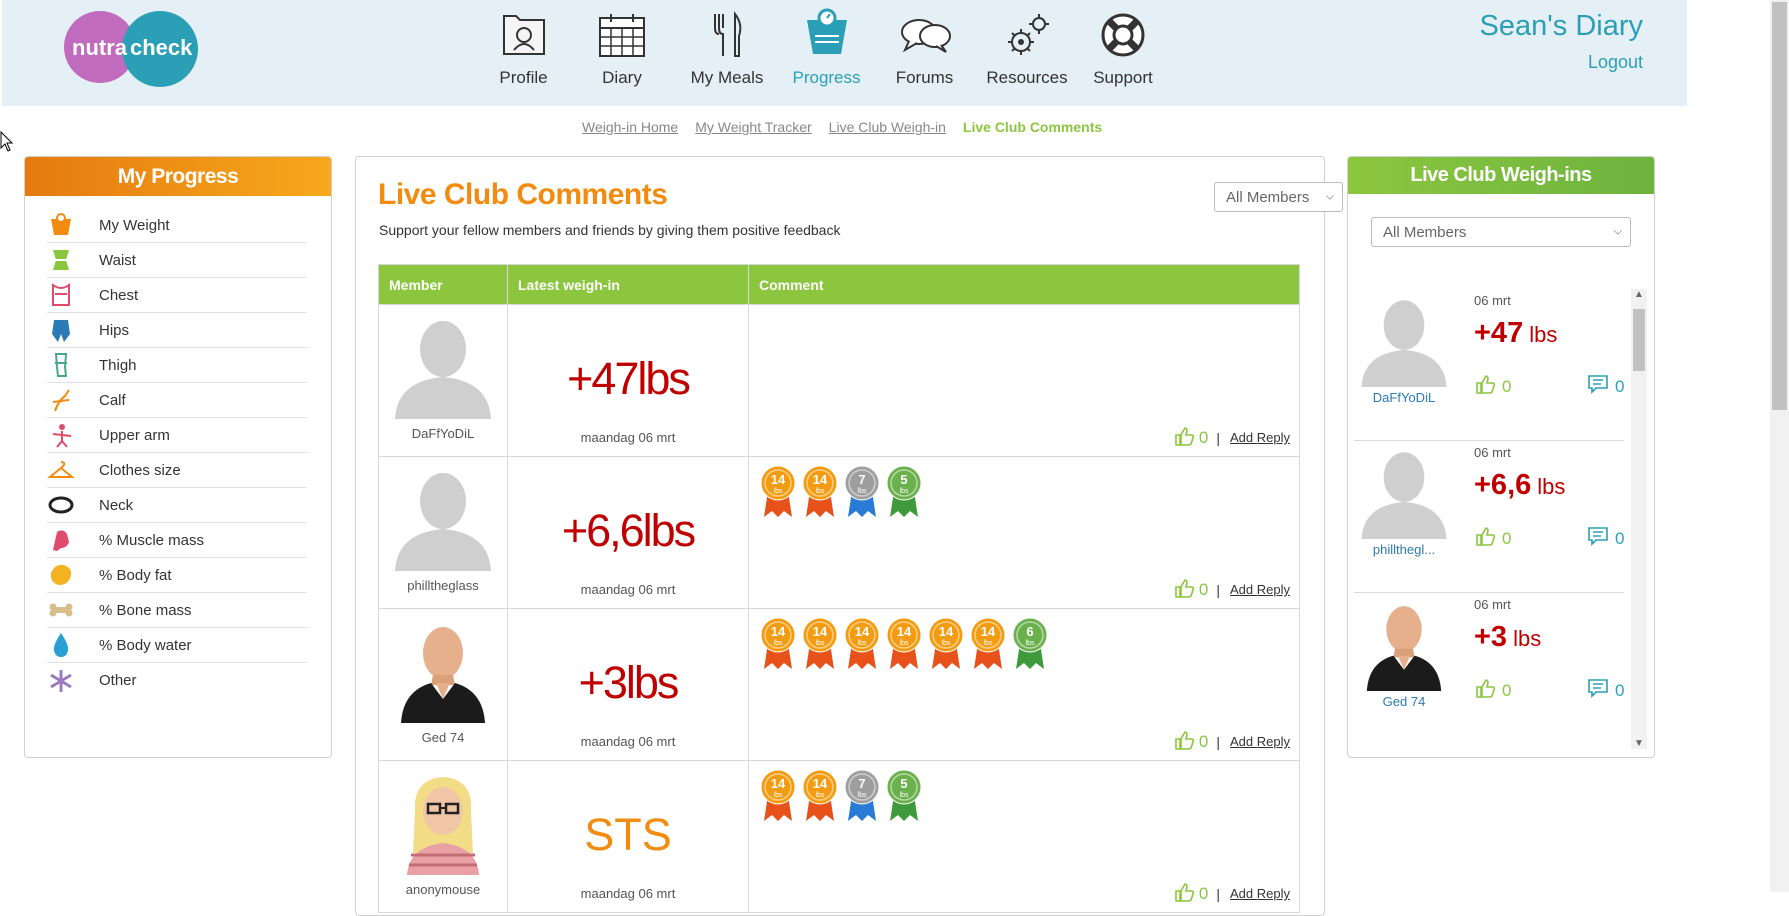  What do you see at coordinates (1027, 53) in the screenshot?
I see `nav-resources: Resources` at bounding box center [1027, 53].